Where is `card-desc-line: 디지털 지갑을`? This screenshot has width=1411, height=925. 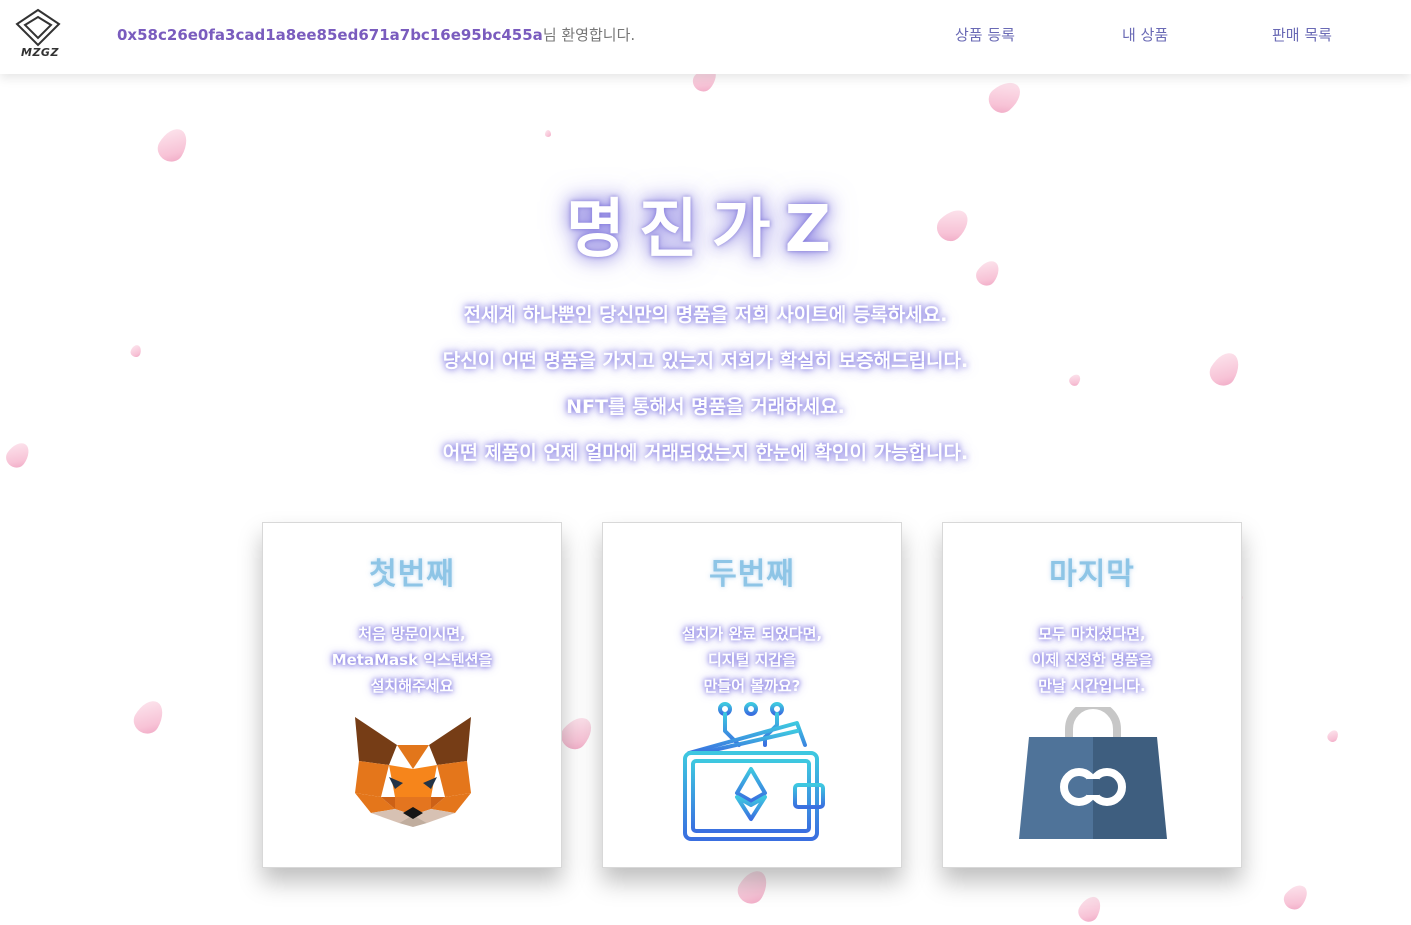 card-desc-line: 디지털 지갑을 is located at coordinates (752, 660).